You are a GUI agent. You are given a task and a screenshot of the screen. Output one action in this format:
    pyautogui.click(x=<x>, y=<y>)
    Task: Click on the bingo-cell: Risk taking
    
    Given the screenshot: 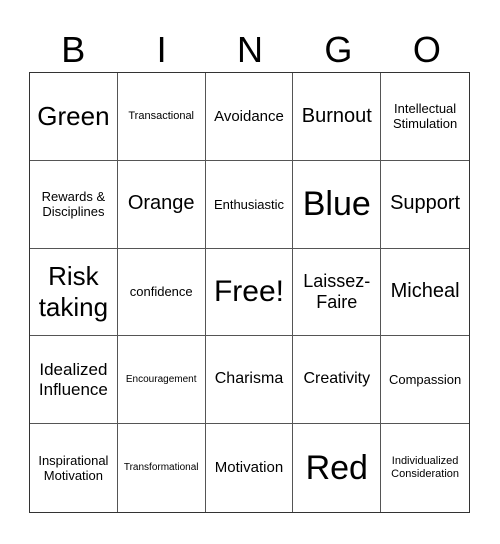 What is the action you would take?
    pyautogui.click(x=74, y=292)
    